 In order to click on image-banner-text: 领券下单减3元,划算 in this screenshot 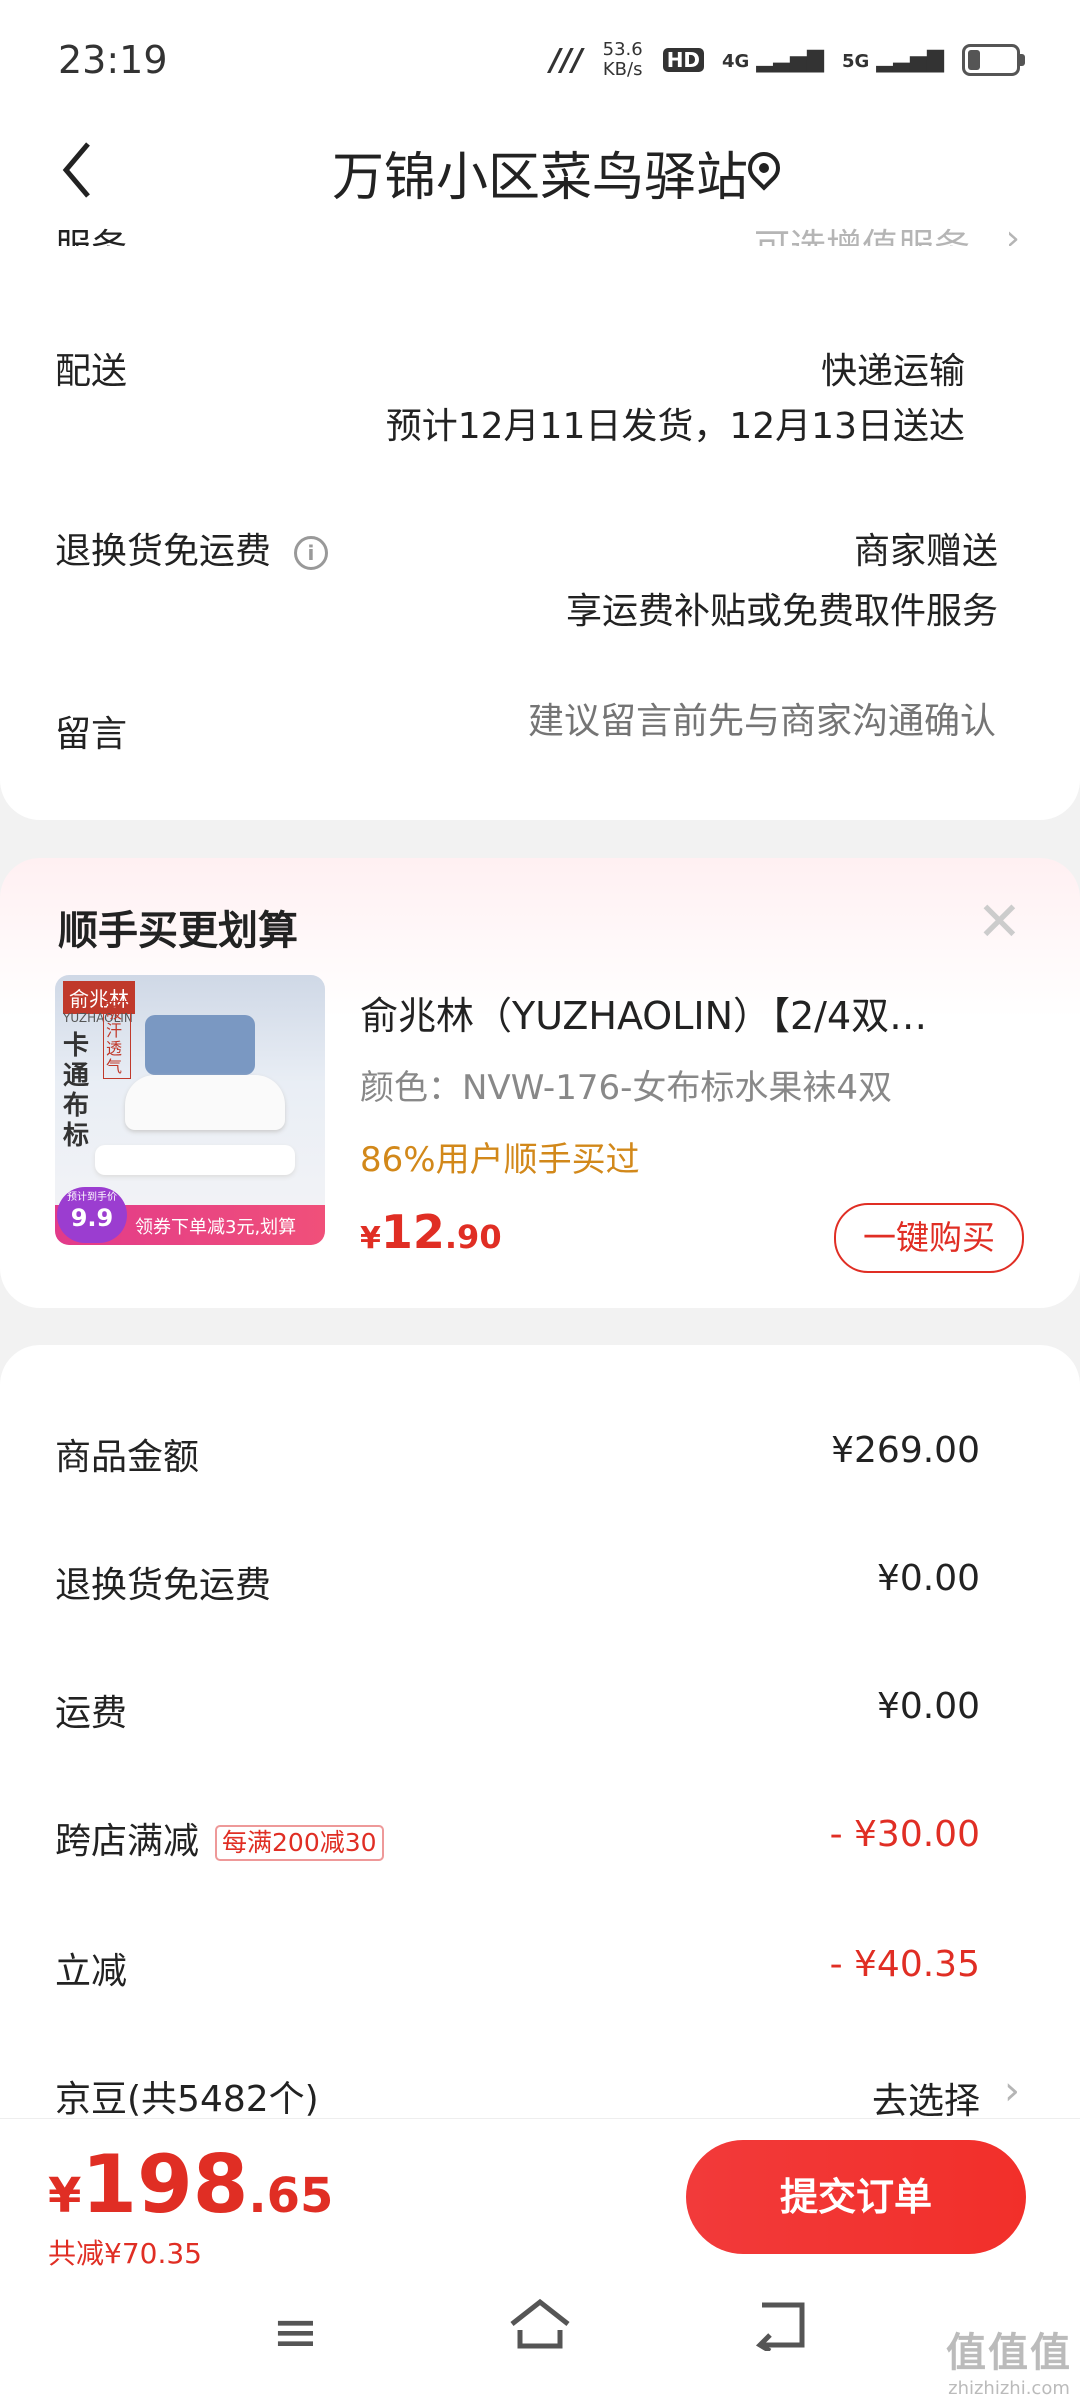, I will do `click(216, 1227)`.